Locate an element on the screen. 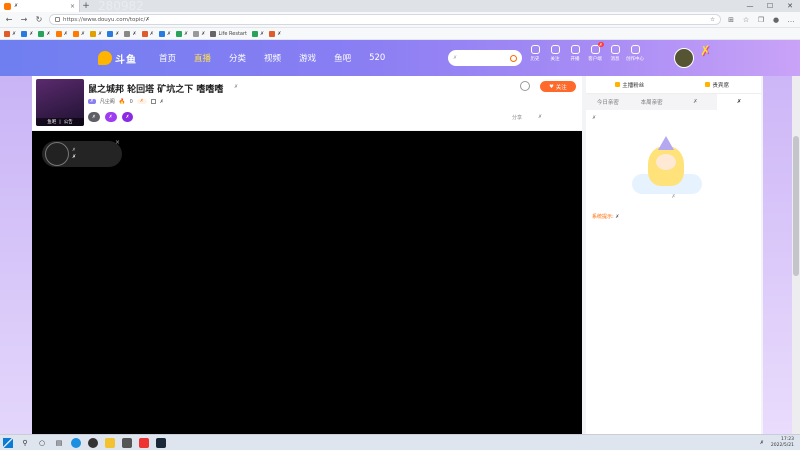 Image resolution: width=800 pixels, height=450 pixels. follow-list-button: 关注 is located at coordinates (555, 53).